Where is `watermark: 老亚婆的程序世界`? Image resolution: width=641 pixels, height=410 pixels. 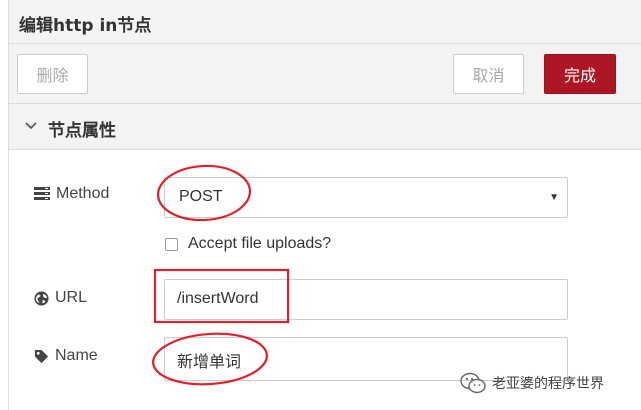 watermark: 老亚婆的程序世界 is located at coordinates (532, 383).